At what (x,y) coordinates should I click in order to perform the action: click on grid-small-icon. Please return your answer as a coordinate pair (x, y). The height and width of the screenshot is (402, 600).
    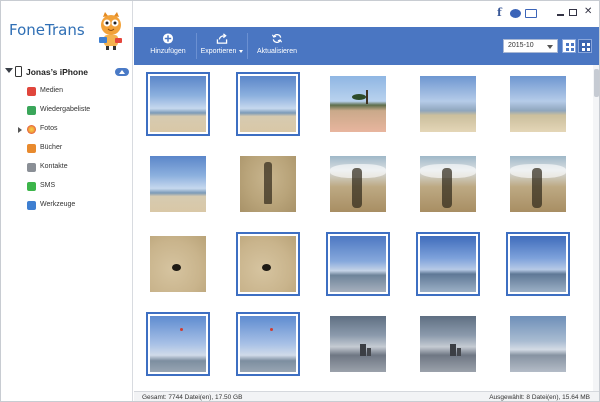
    Looking at the image, I should click on (586, 47).